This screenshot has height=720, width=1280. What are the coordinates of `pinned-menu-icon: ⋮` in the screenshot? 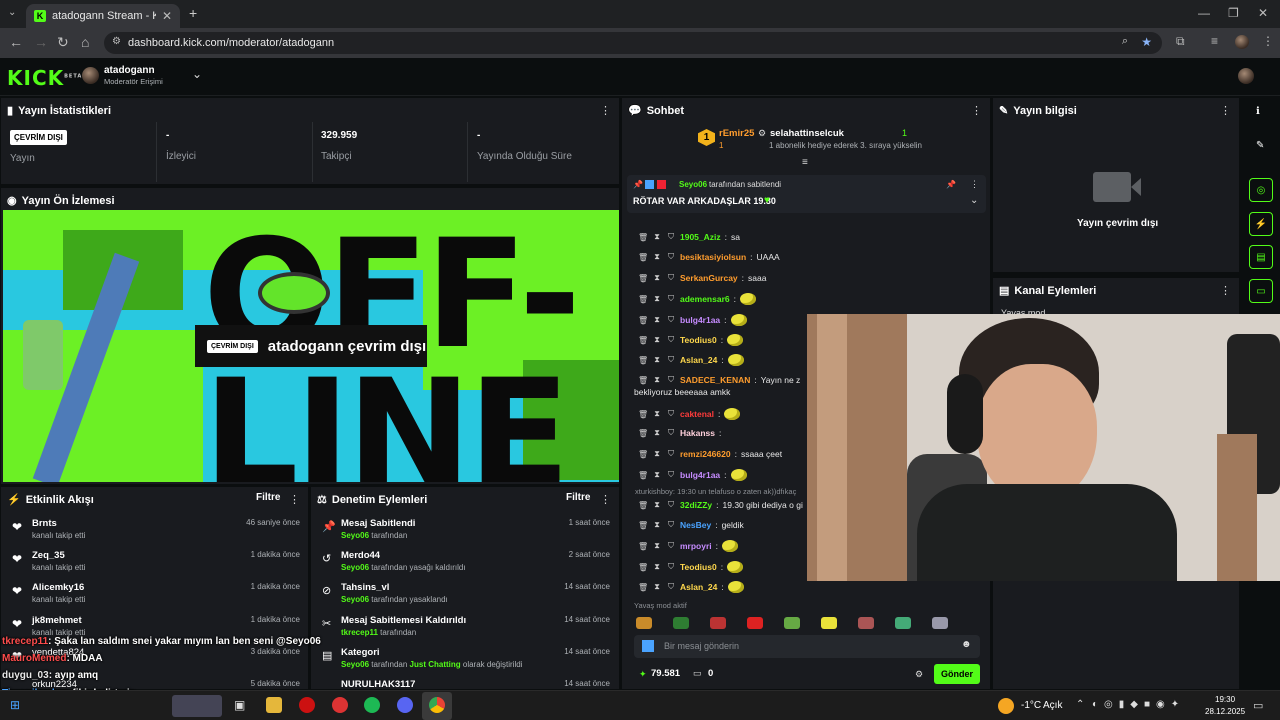 It's located at (974, 184).